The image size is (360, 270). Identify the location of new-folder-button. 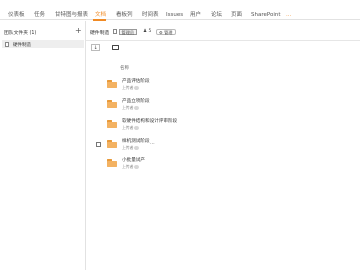
(115, 47).